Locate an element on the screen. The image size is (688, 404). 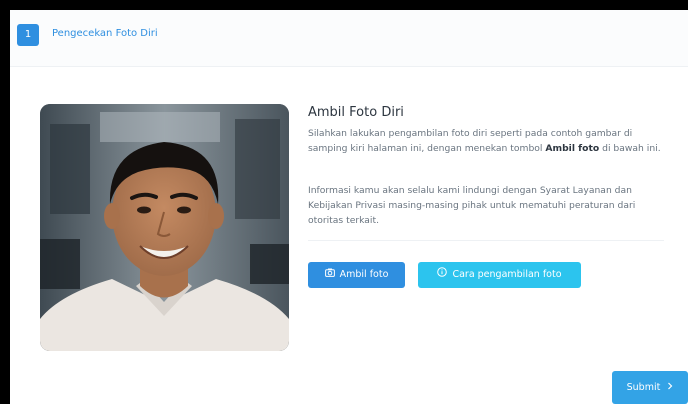
divider is located at coordinates (486, 240).